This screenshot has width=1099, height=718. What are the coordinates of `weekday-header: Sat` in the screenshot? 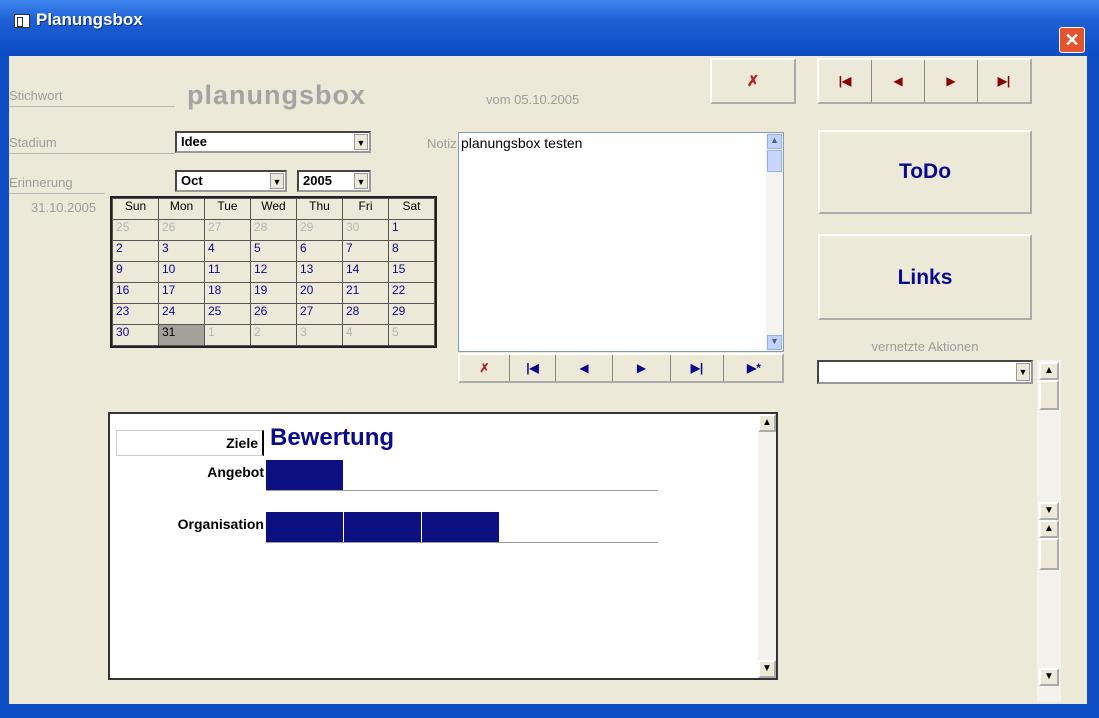 It's located at (411, 209).